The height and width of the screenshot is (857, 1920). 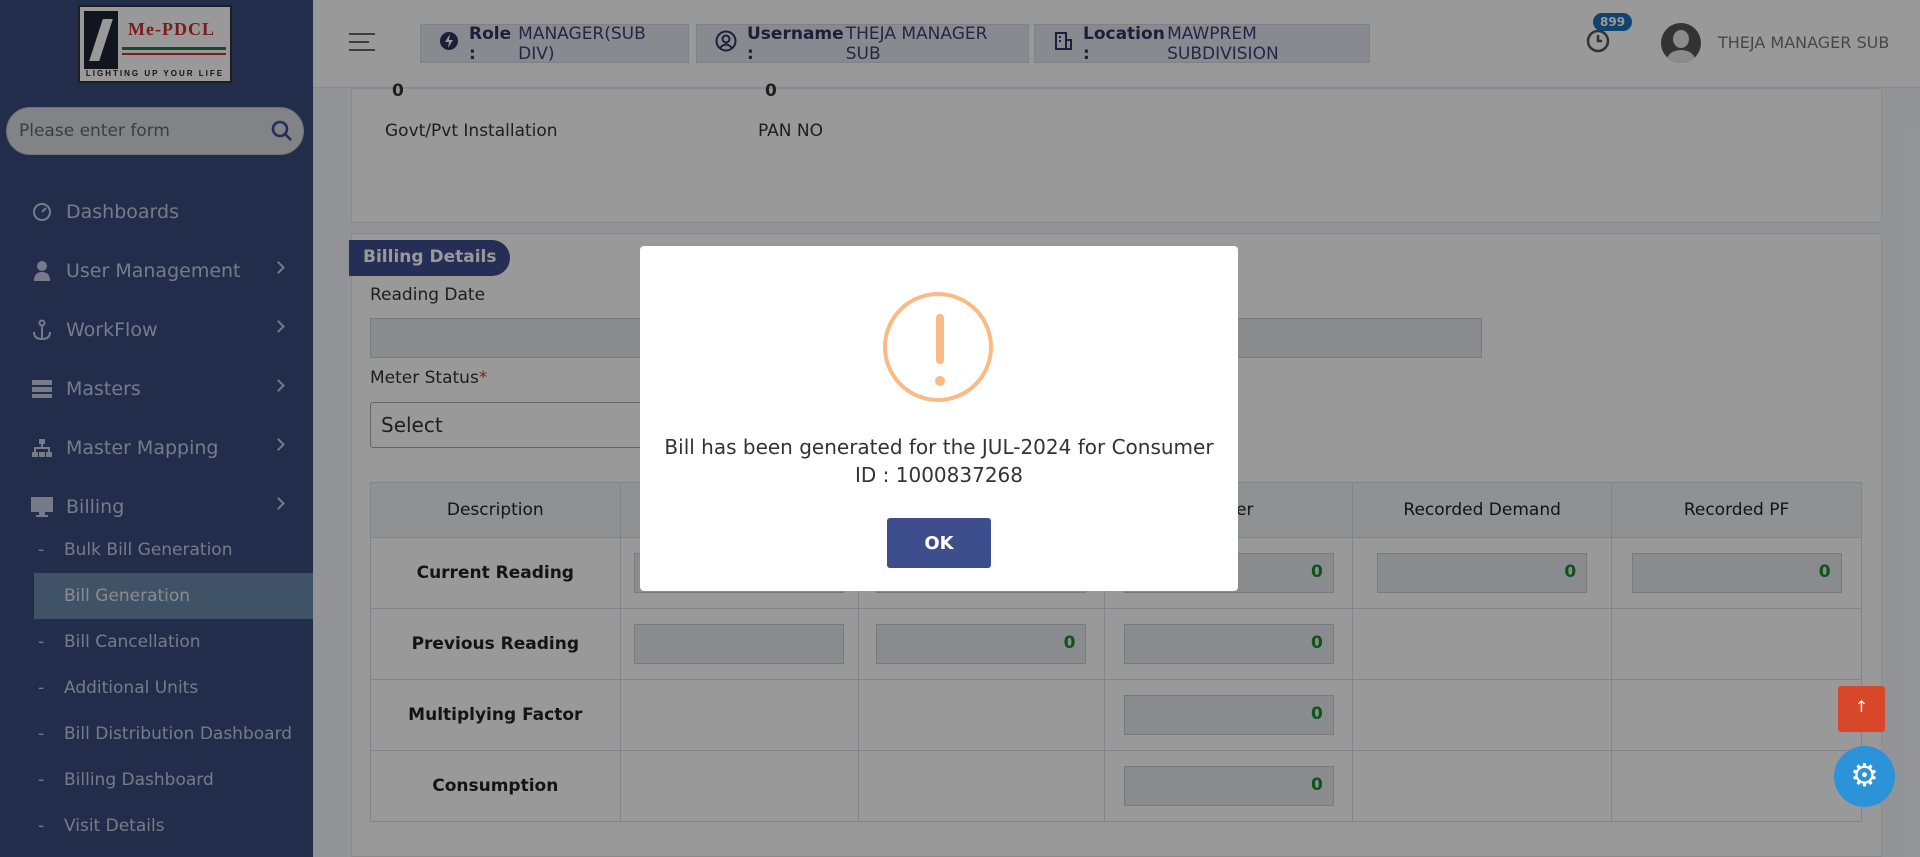 What do you see at coordinates (938, 347) in the screenshot?
I see `warning-icon` at bounding box center [938, 347].